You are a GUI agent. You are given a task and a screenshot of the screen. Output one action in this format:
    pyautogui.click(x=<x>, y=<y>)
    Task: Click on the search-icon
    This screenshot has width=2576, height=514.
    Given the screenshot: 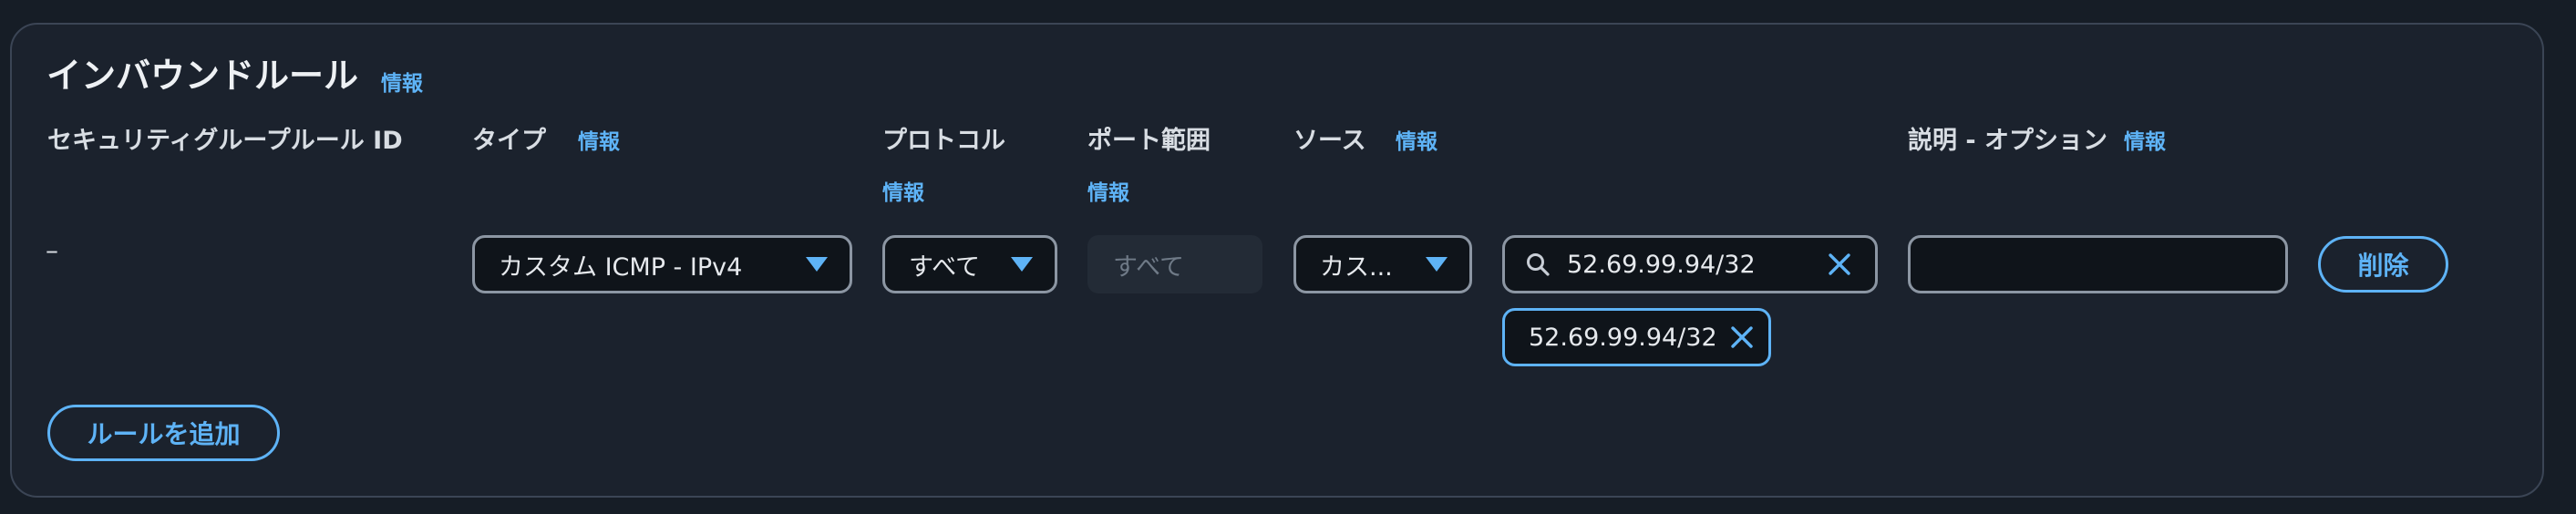 What is the action you would take?
    pyautogui.click(x=1538, y=265)
    